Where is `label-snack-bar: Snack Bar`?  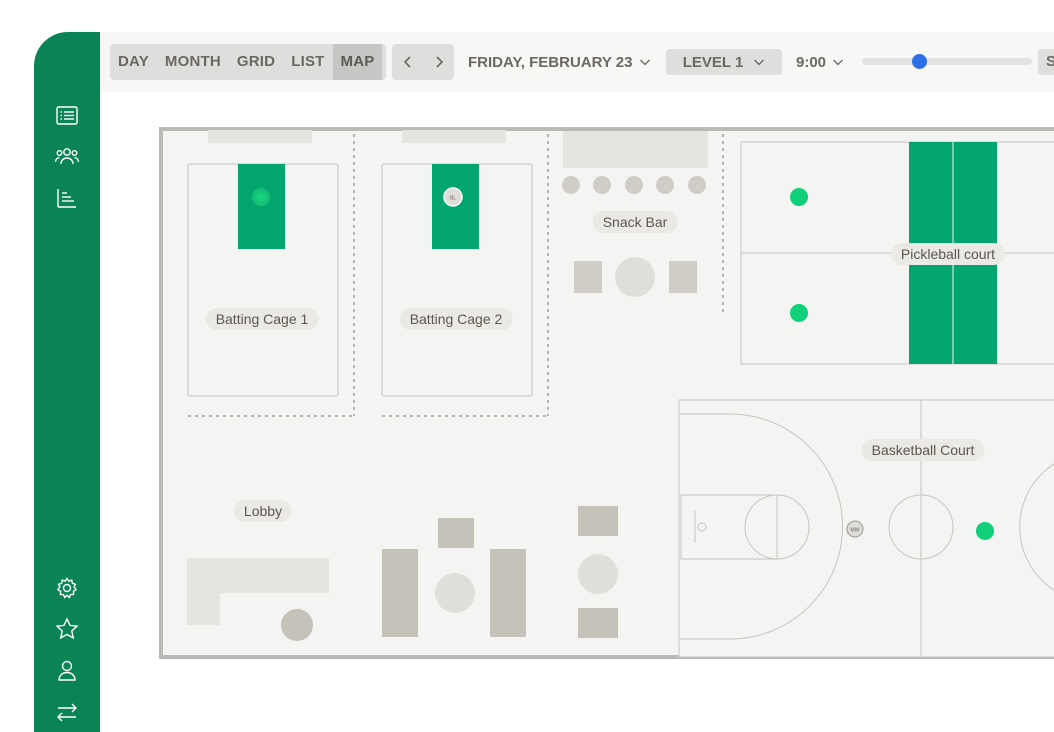
label-snack-bar: Snack Bar is located at coordinates (635, 222).